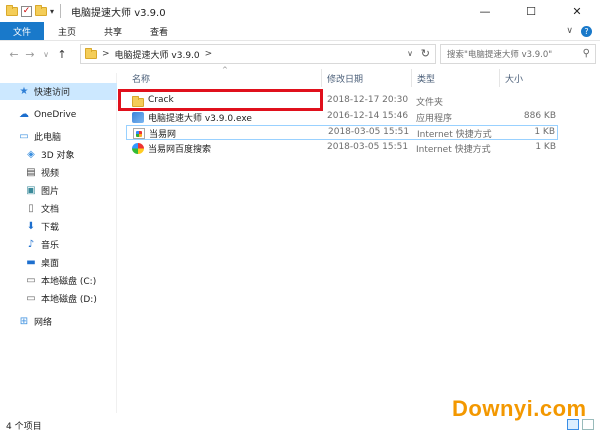  Describe the element at coordinates (577, 11) in the screenshot. I see `close-button: ✕` at that location.